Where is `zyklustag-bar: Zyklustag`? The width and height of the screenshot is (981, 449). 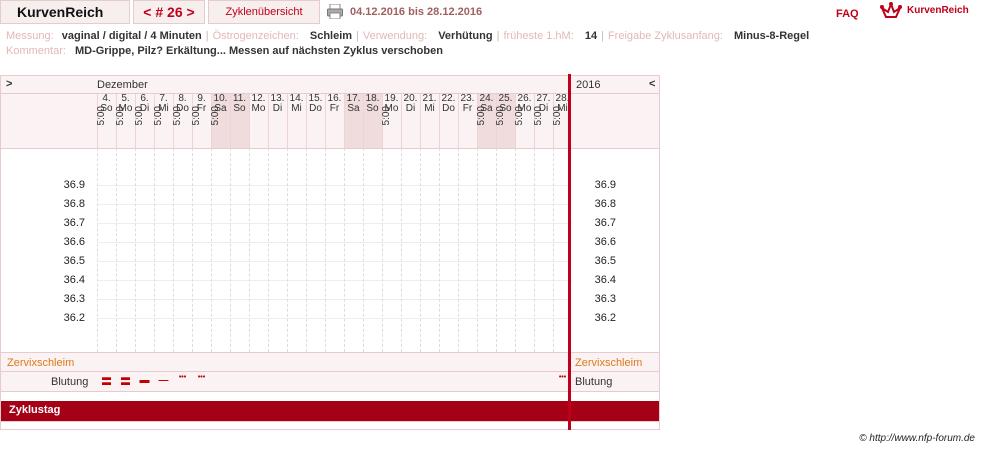
zyklustag-bar: Zyklustag is located at coordinates (330, 411).